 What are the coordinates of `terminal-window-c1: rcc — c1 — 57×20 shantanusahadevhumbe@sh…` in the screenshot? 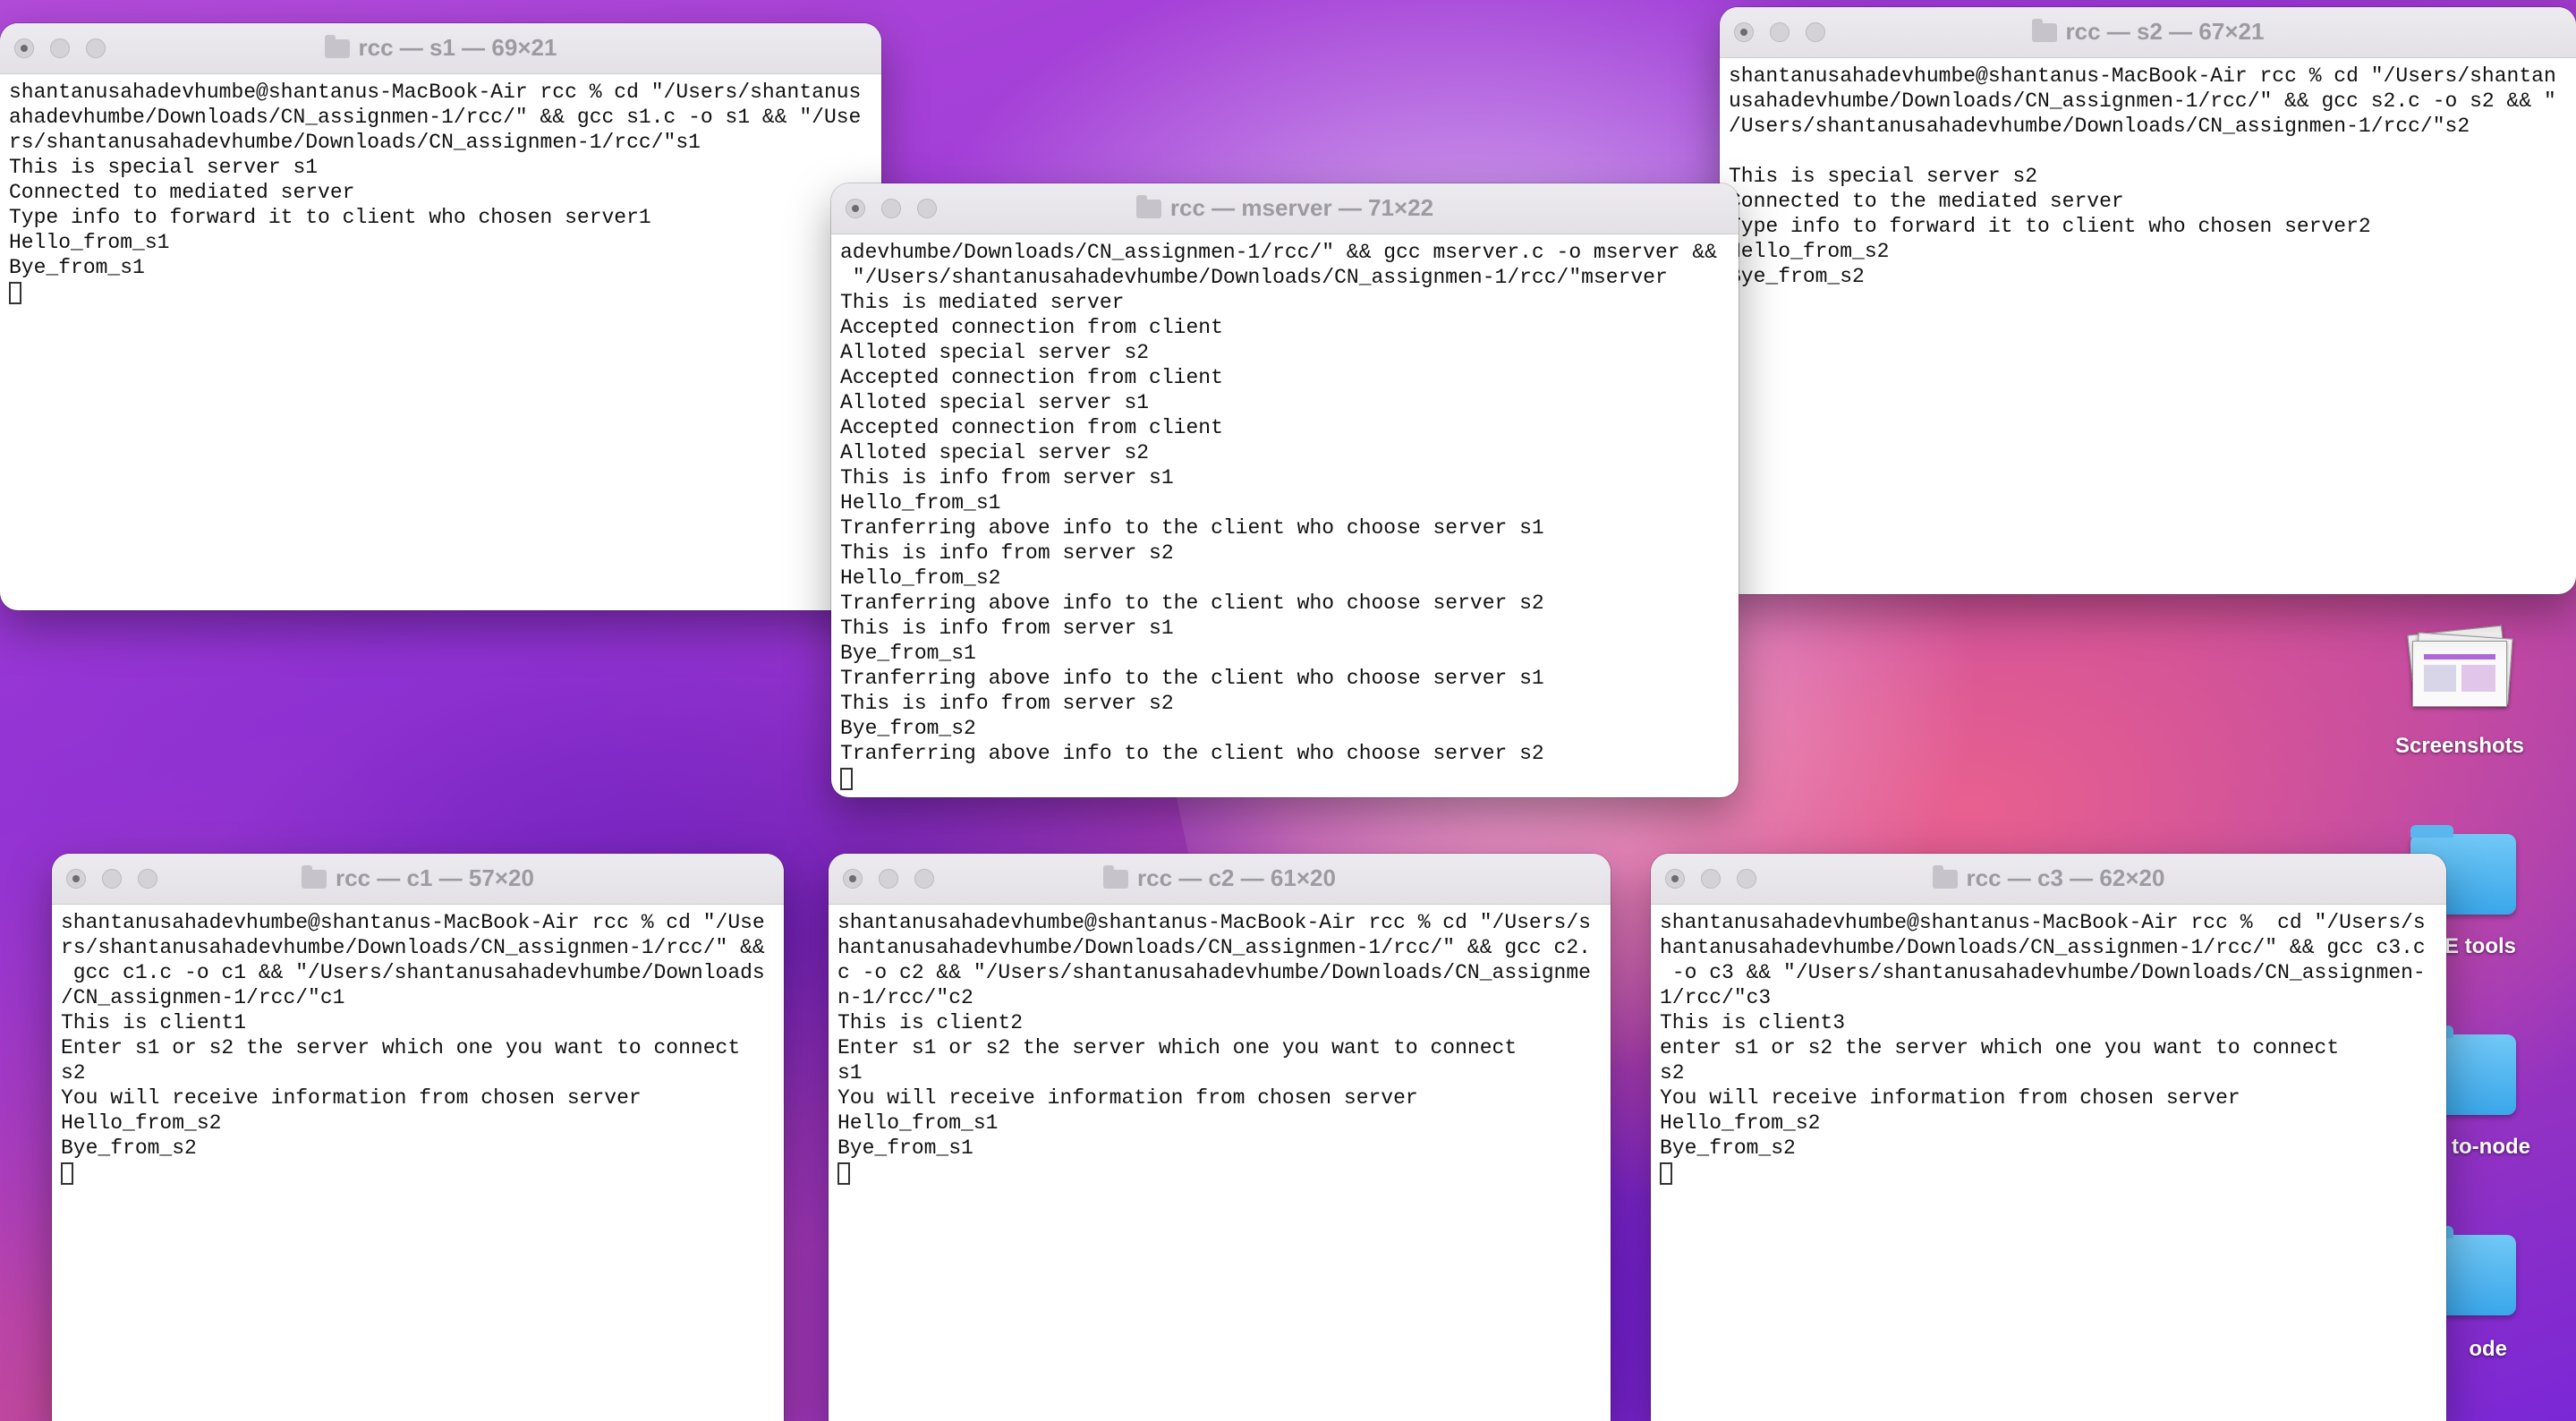 It's located at (418, 1137).